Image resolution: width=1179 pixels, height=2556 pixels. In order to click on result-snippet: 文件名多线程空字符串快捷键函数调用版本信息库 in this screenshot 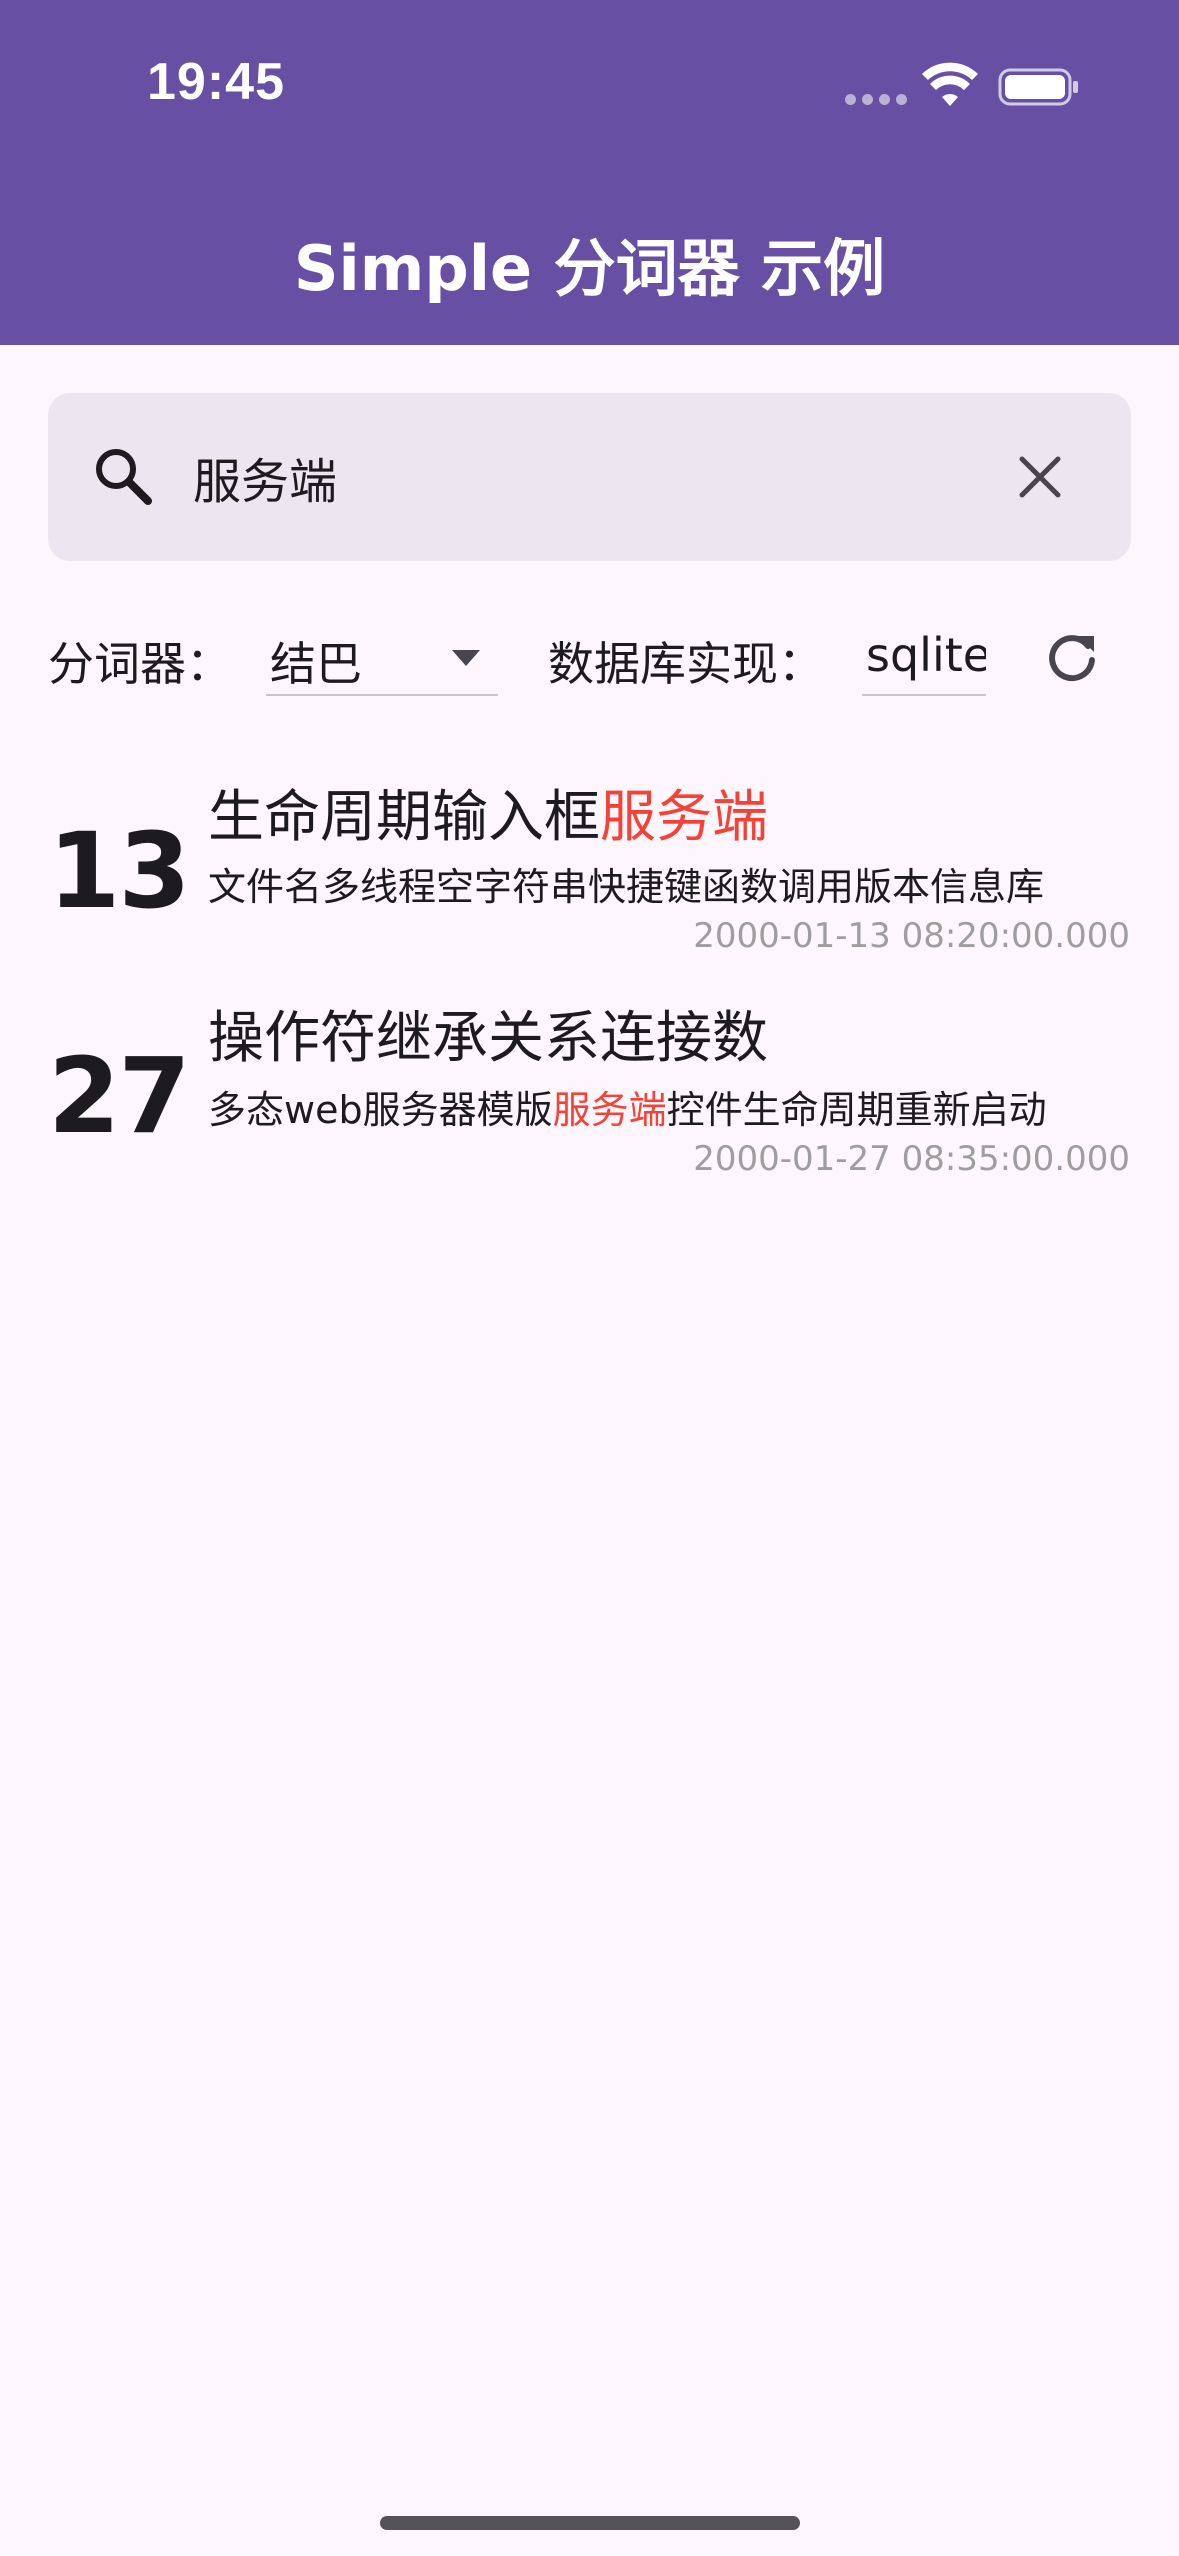, I will do `click(670, 883)`.